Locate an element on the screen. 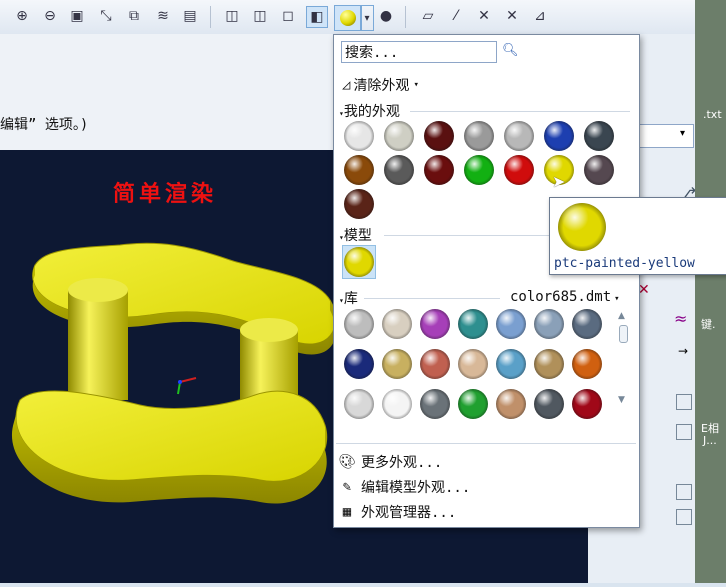 This screenshot has width=726, height=587. wireframe-icon: ◧ is located at coordinates (317, 17).